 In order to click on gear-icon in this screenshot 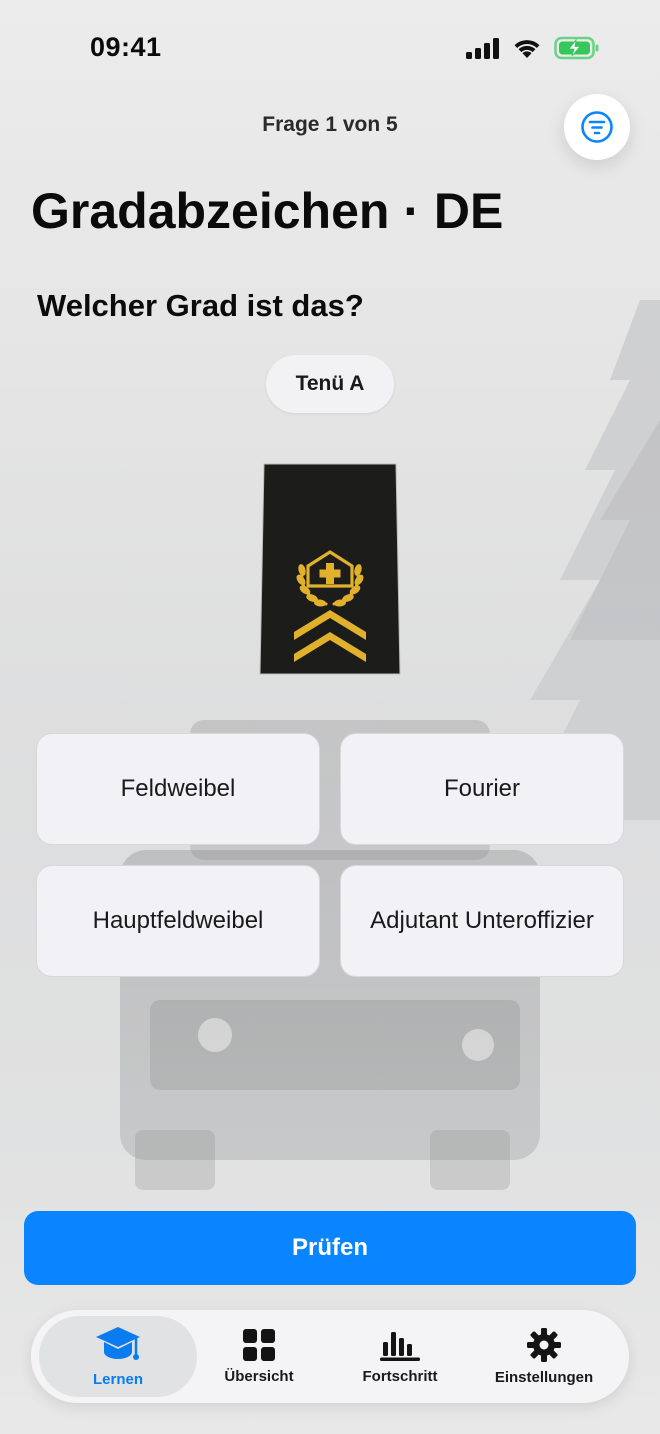, I will do `click(544, 1345)`.